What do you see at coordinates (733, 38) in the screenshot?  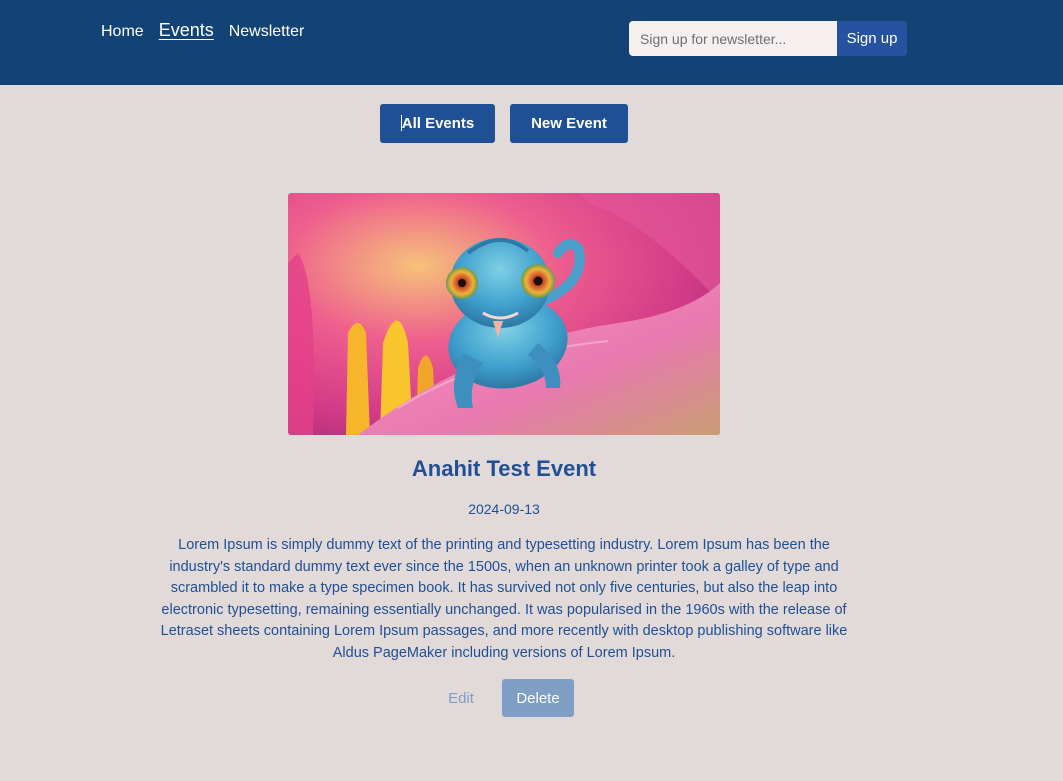 I see `newsletter-email-input` at bounding box center [733, 38].